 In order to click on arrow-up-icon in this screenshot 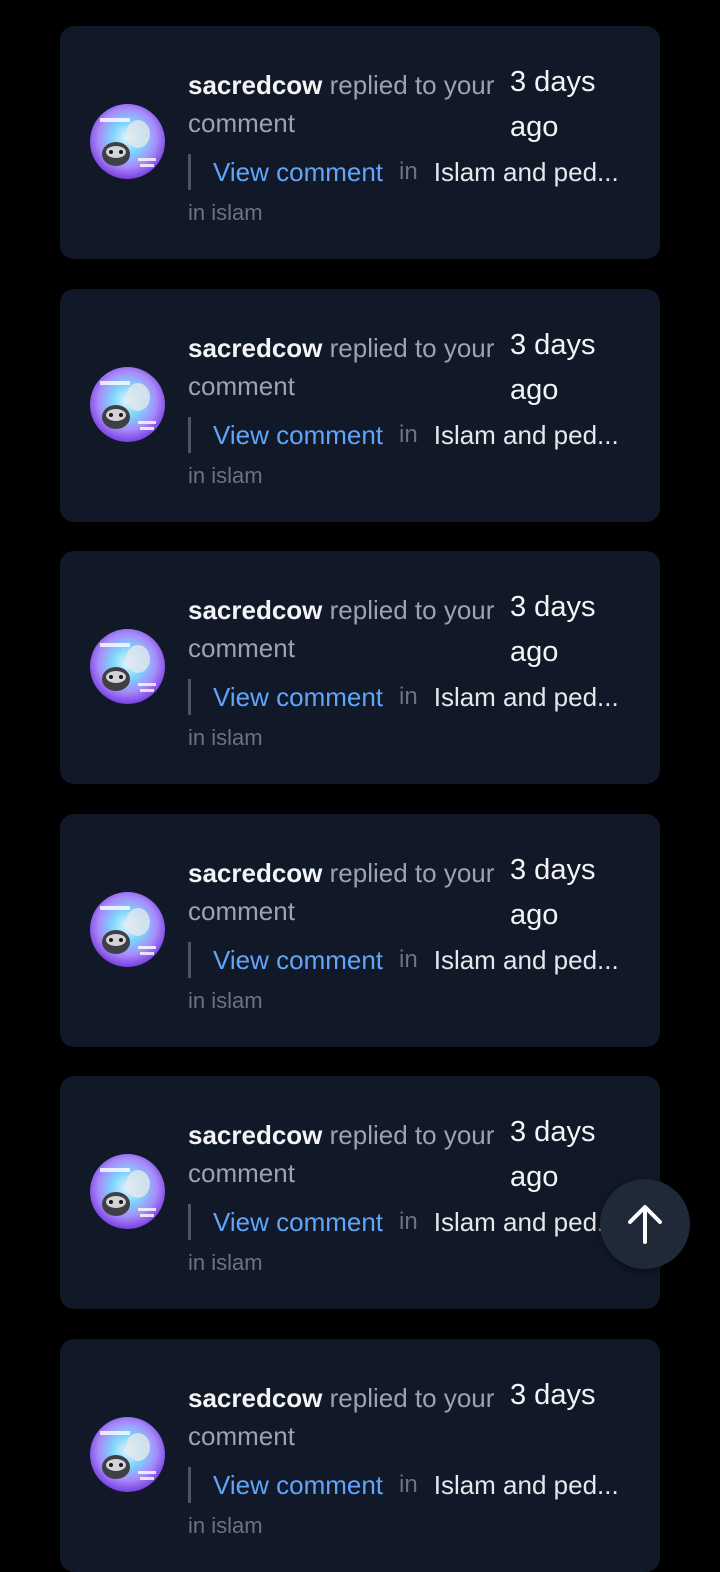, I will do `click(645, 1224)`.